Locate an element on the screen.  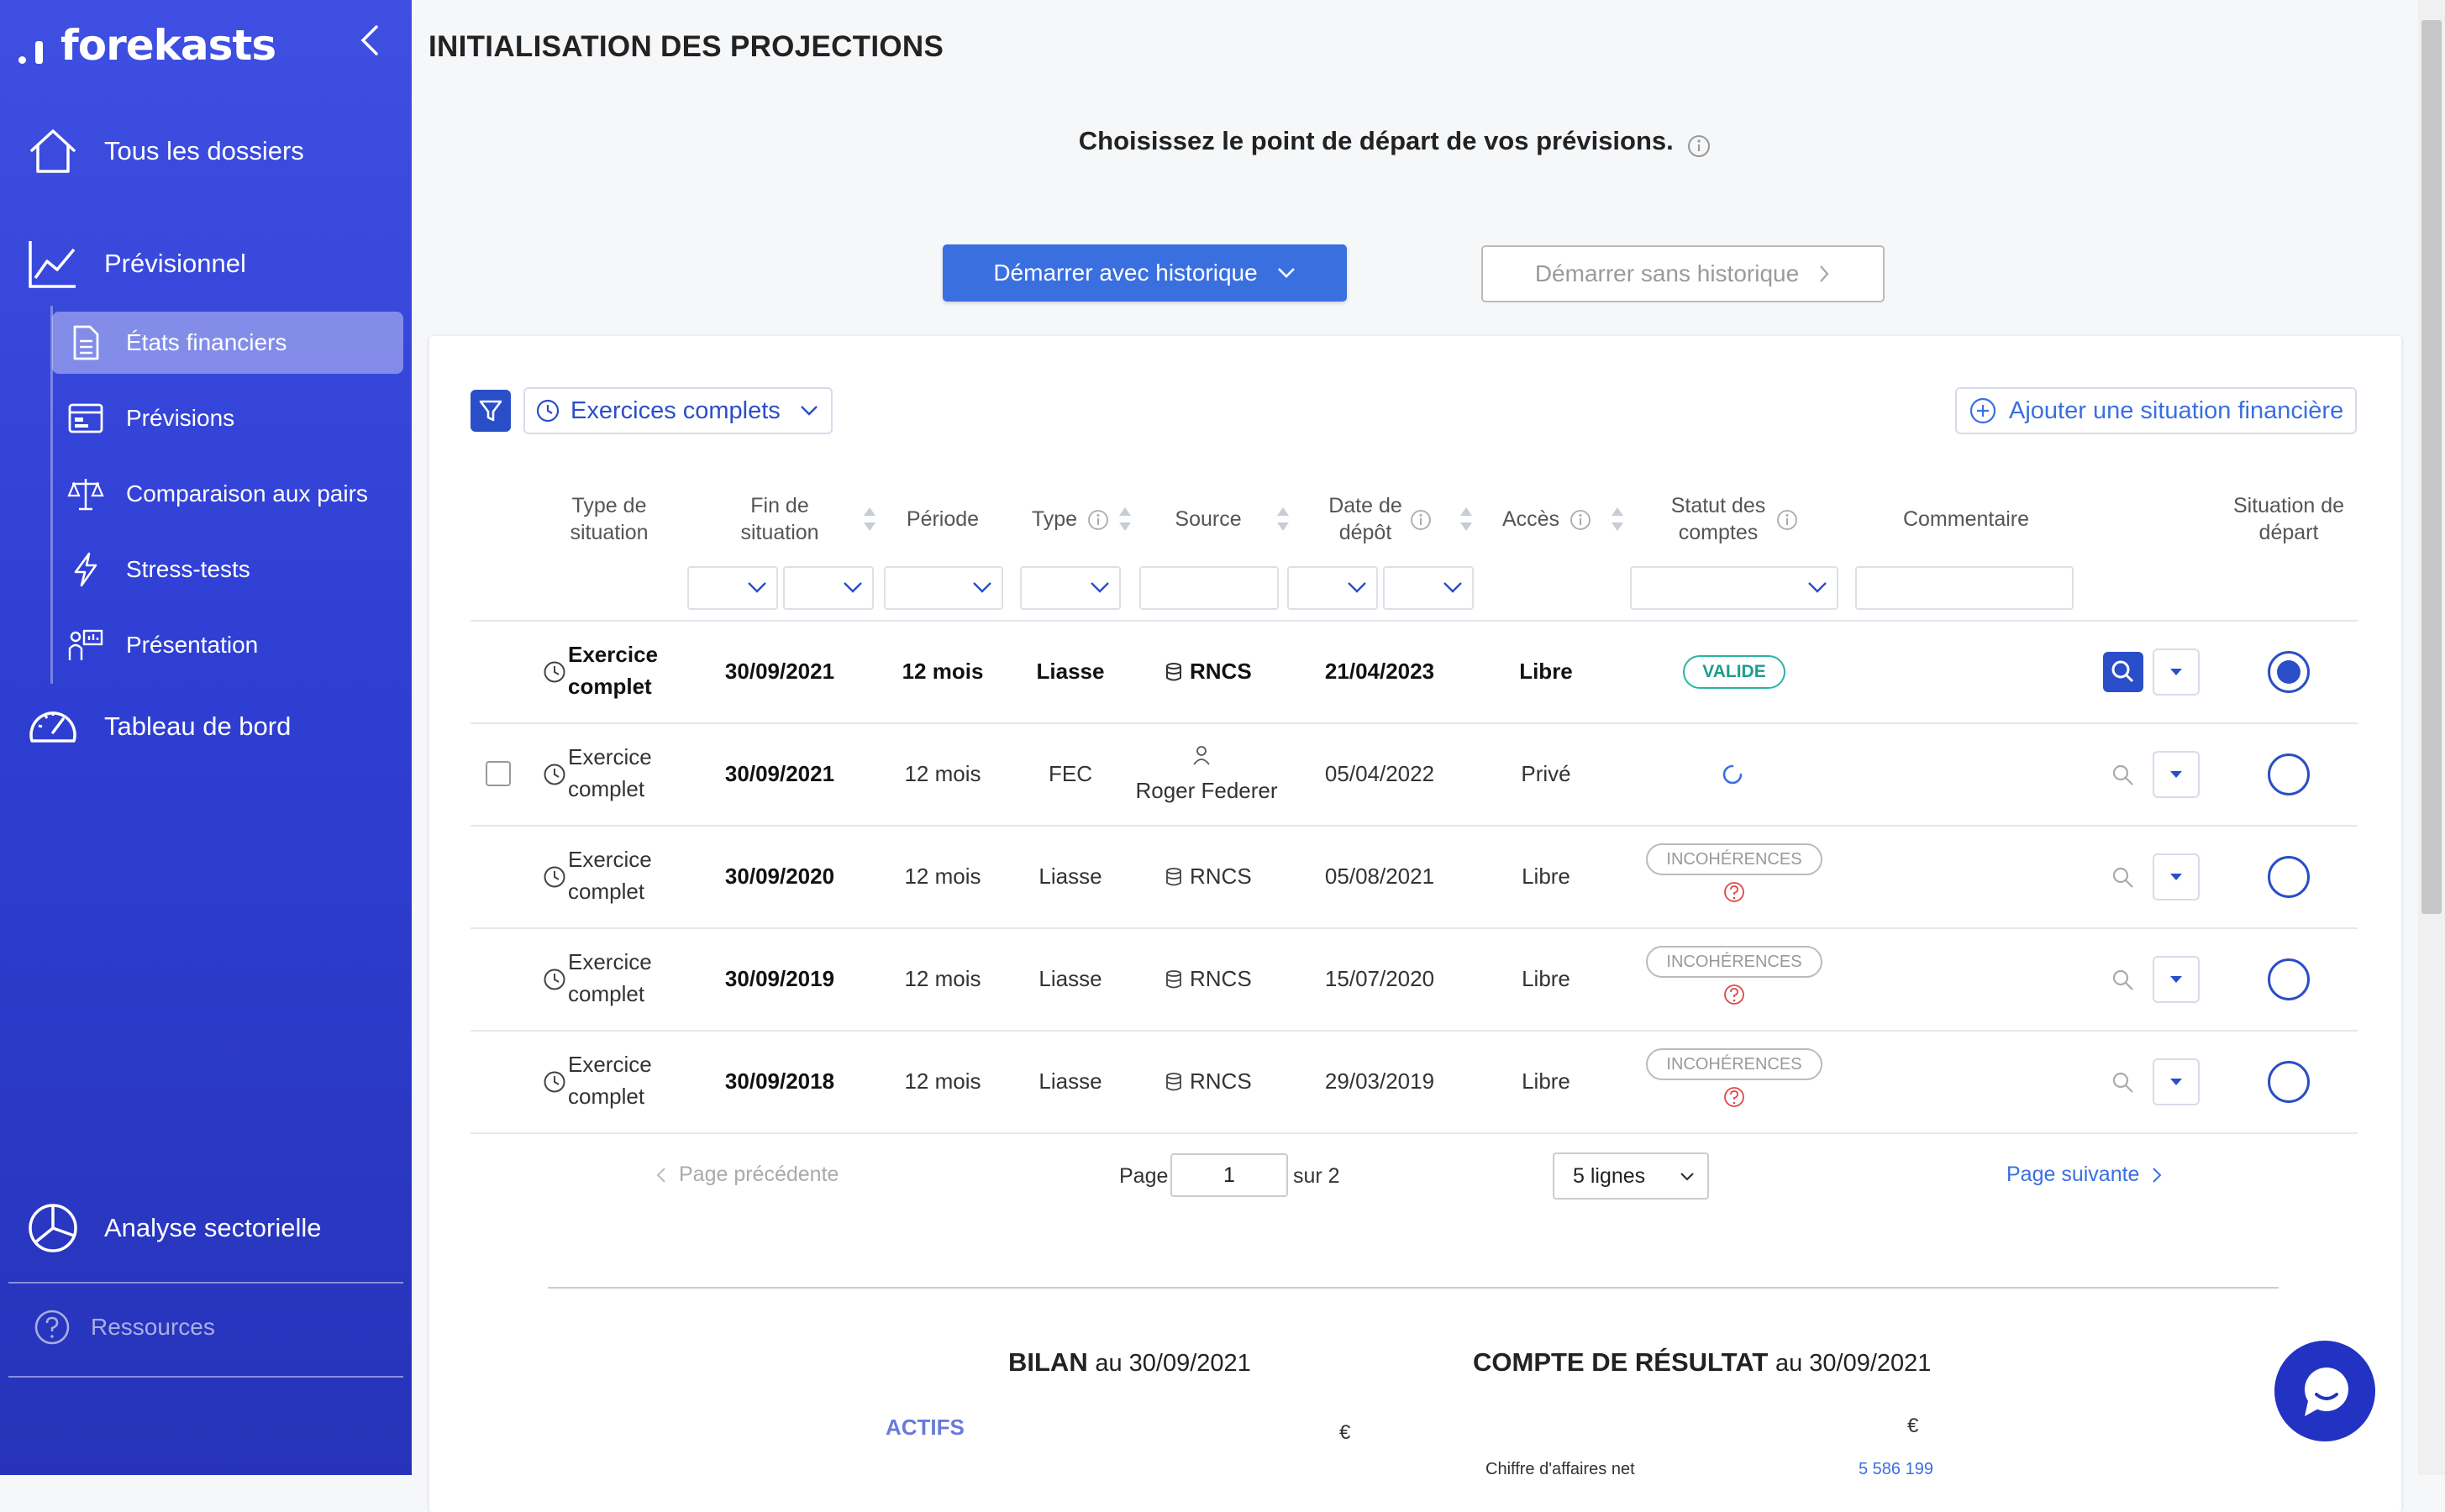
filter-fin-from is located at coordinates (732, 588).